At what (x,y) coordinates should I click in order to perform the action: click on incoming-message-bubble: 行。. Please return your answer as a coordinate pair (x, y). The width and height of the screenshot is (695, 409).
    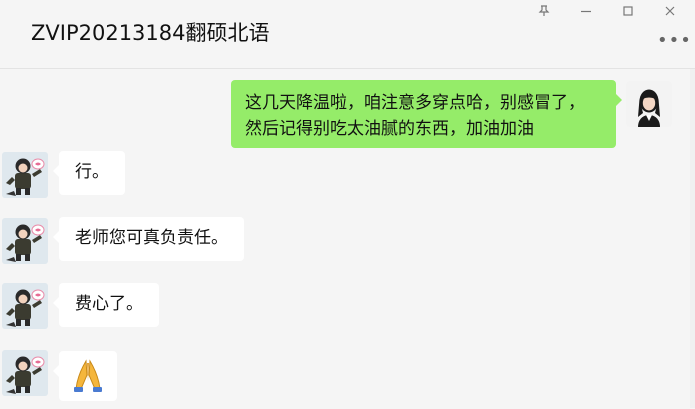
    Looking at the image, I should click on (89, 173).